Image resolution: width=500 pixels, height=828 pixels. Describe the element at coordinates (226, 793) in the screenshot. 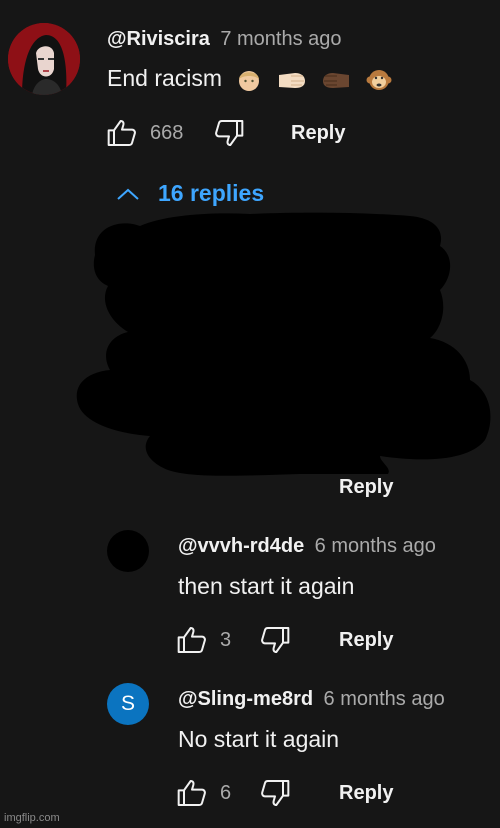

I see `like-count: 6` at that location.